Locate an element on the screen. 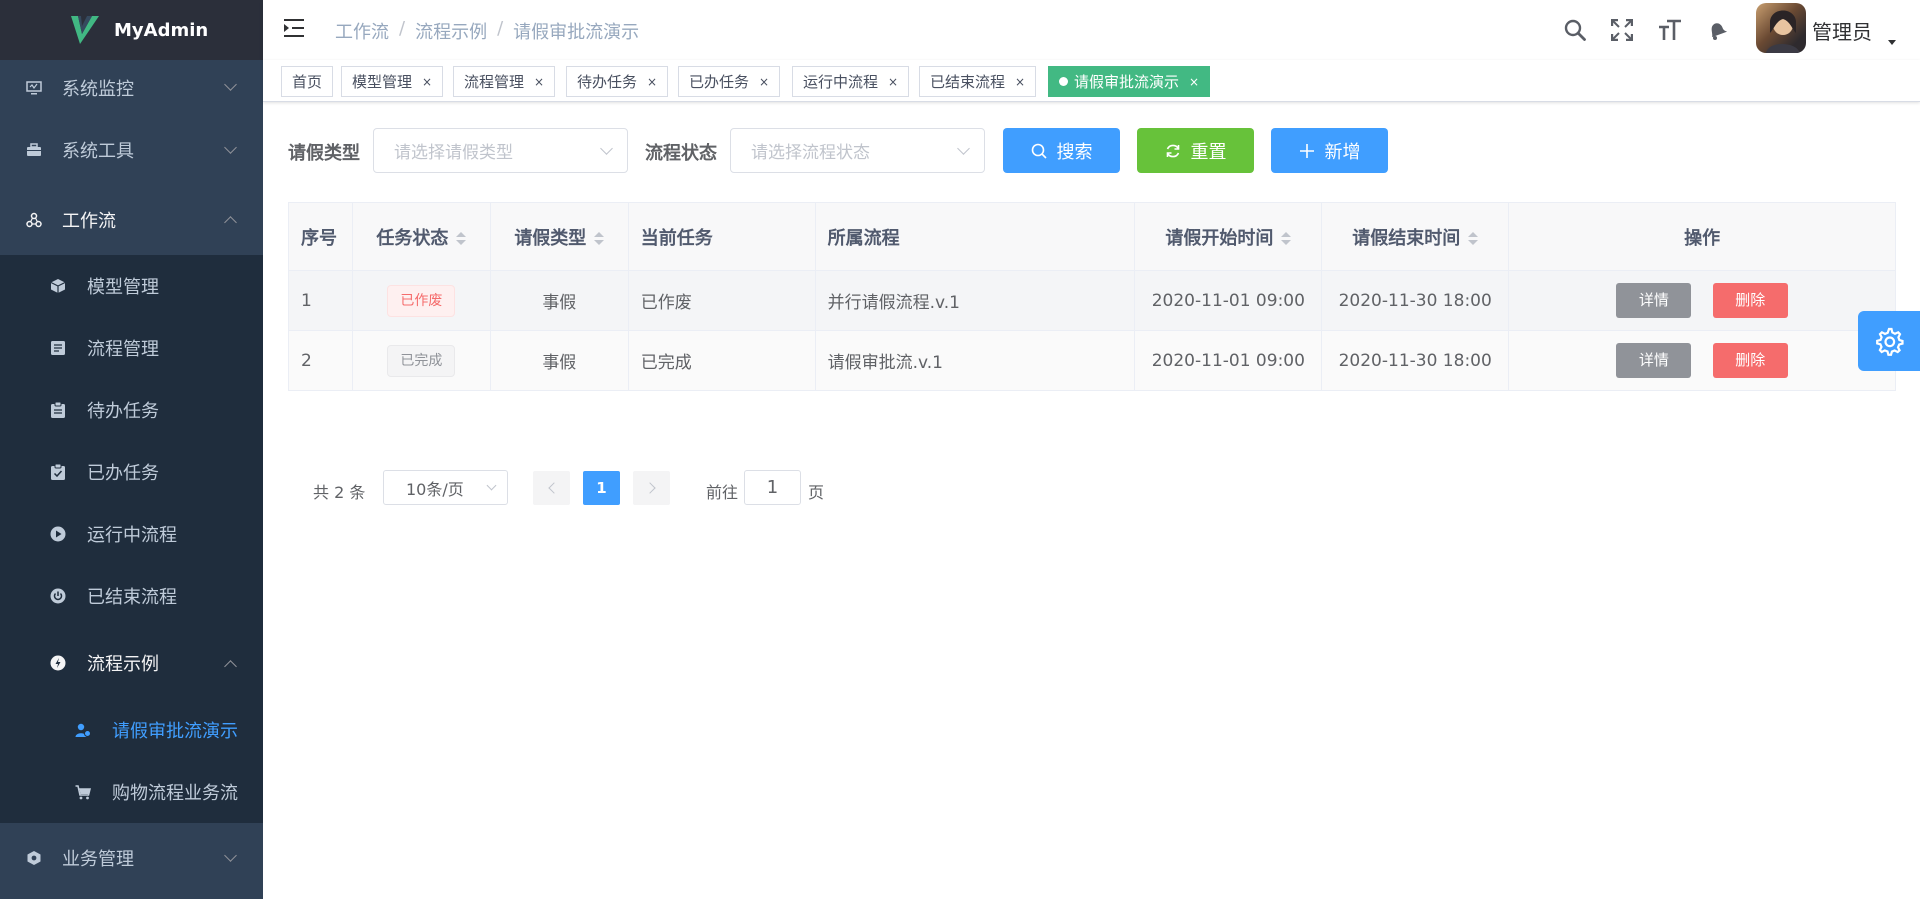 The width and height of the screenshot is (1920, 899). tag-finished-process: 已结束流程 × is located at coordinates (978, 81).